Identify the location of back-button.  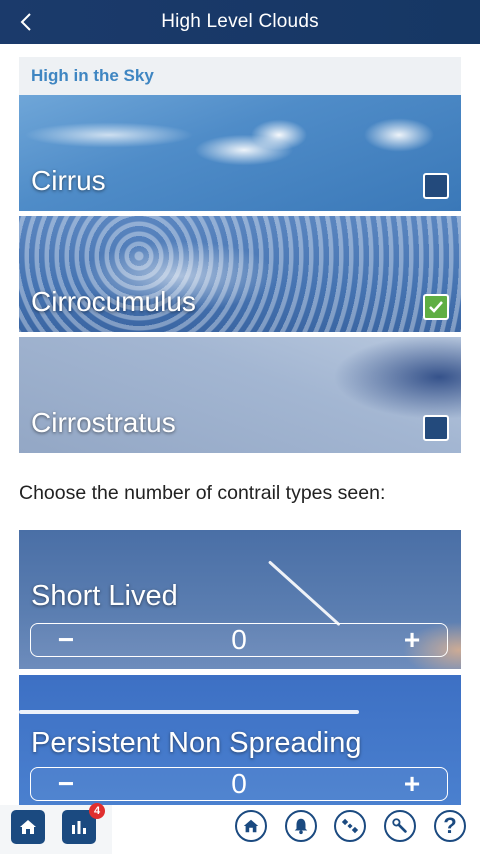
(26, 22).